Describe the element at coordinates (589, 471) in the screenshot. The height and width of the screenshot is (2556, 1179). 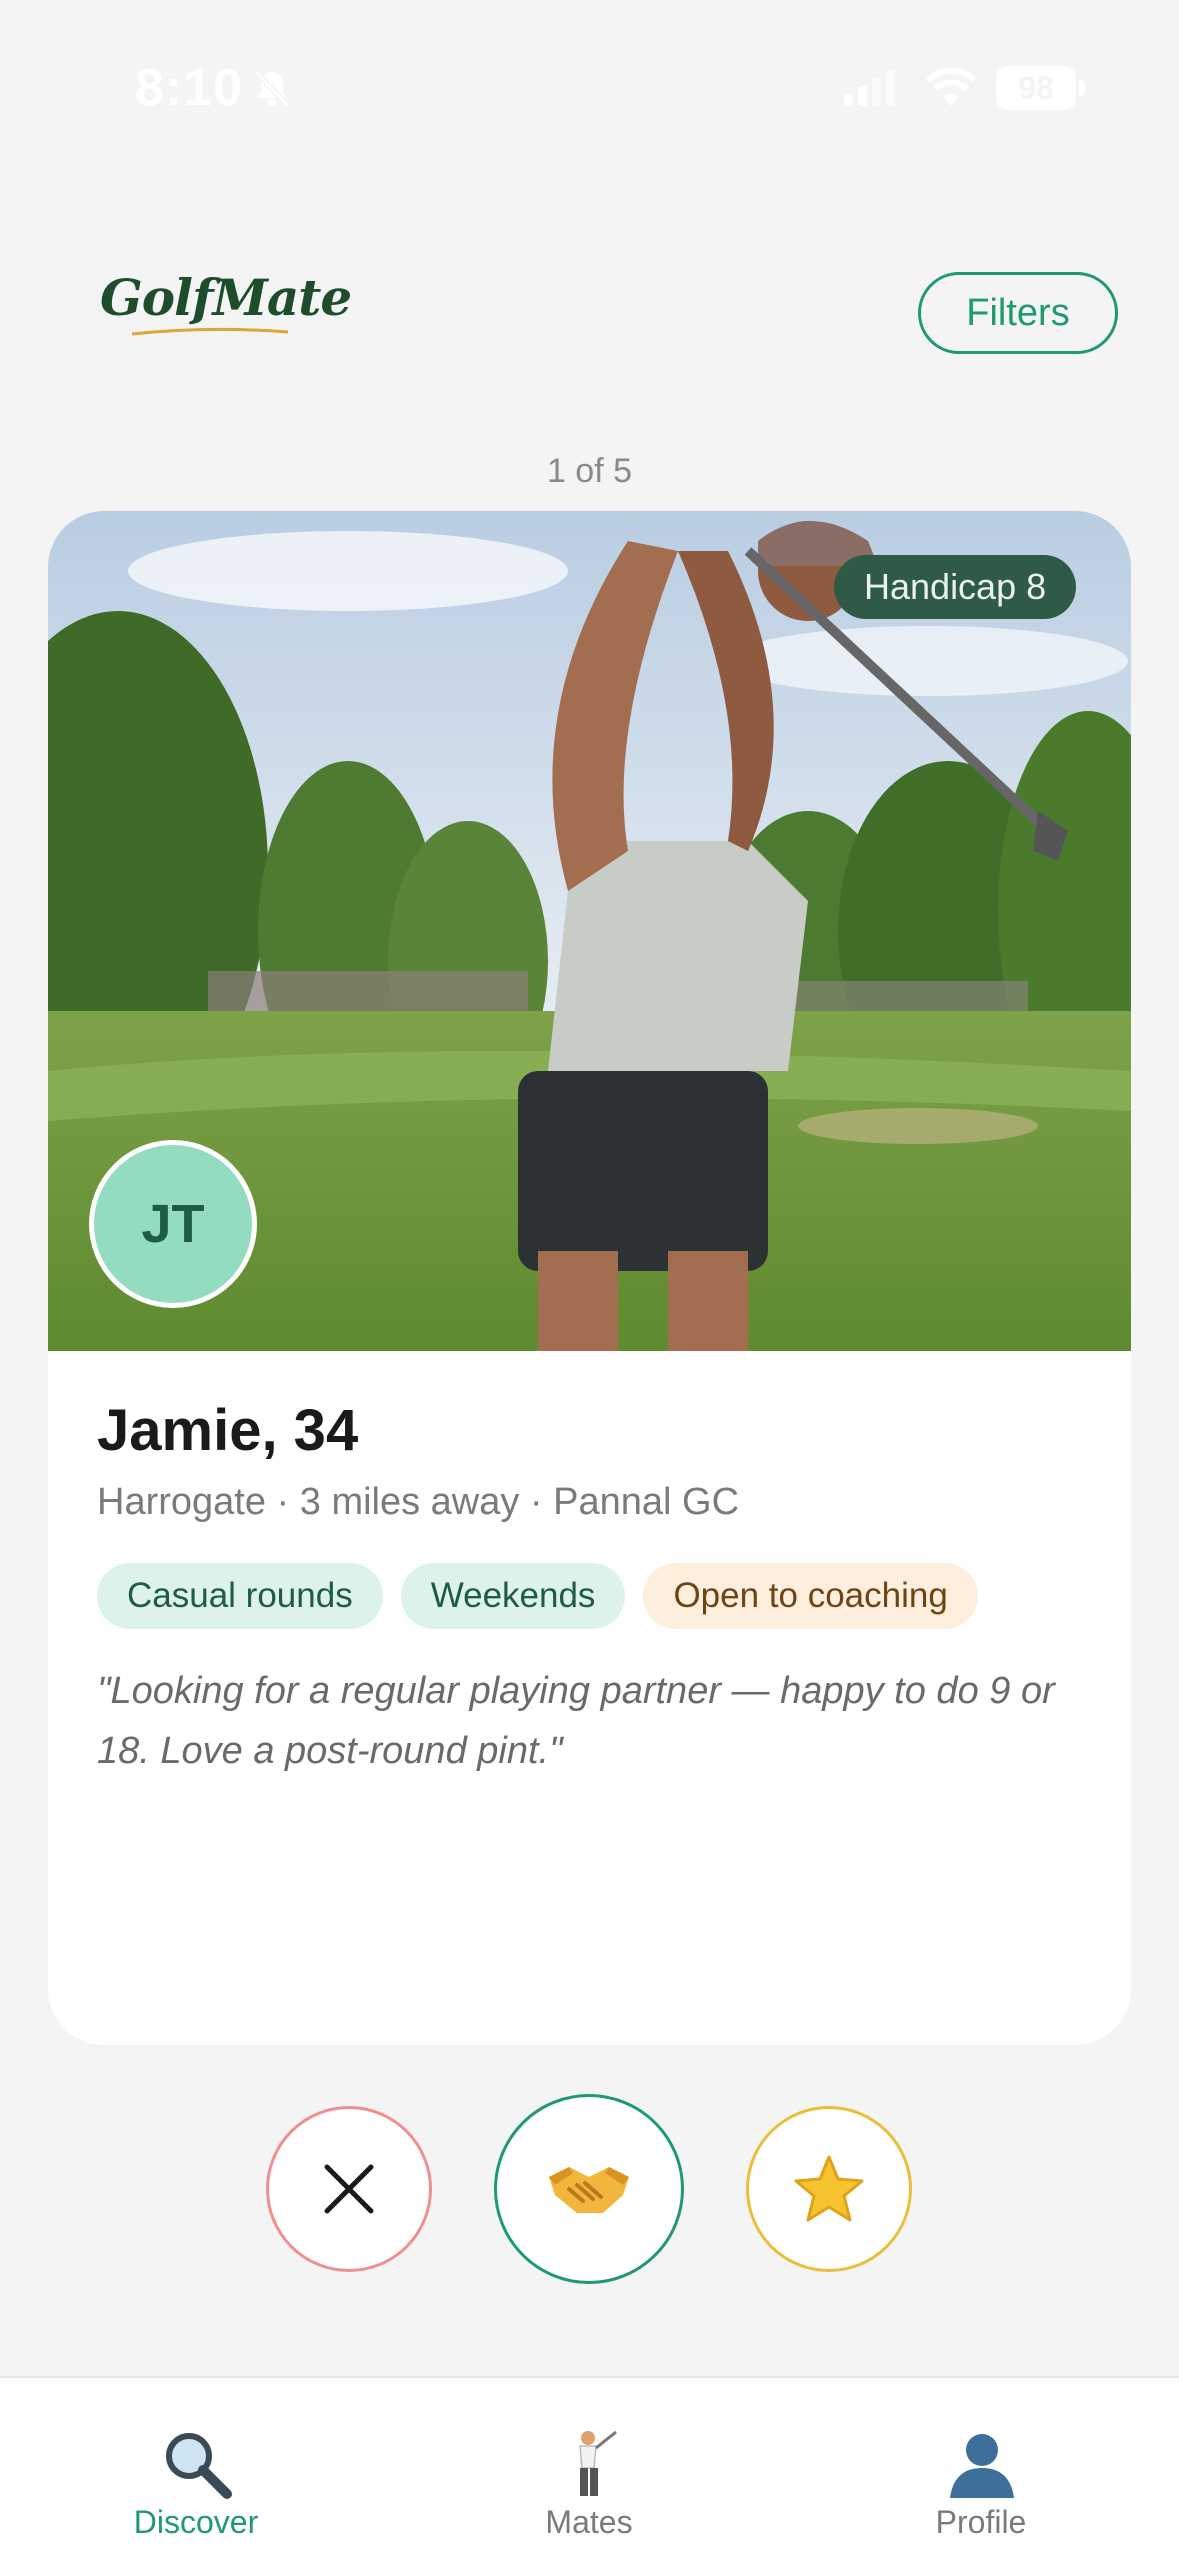
I see `profile-counter: 1 of 5` at that location.